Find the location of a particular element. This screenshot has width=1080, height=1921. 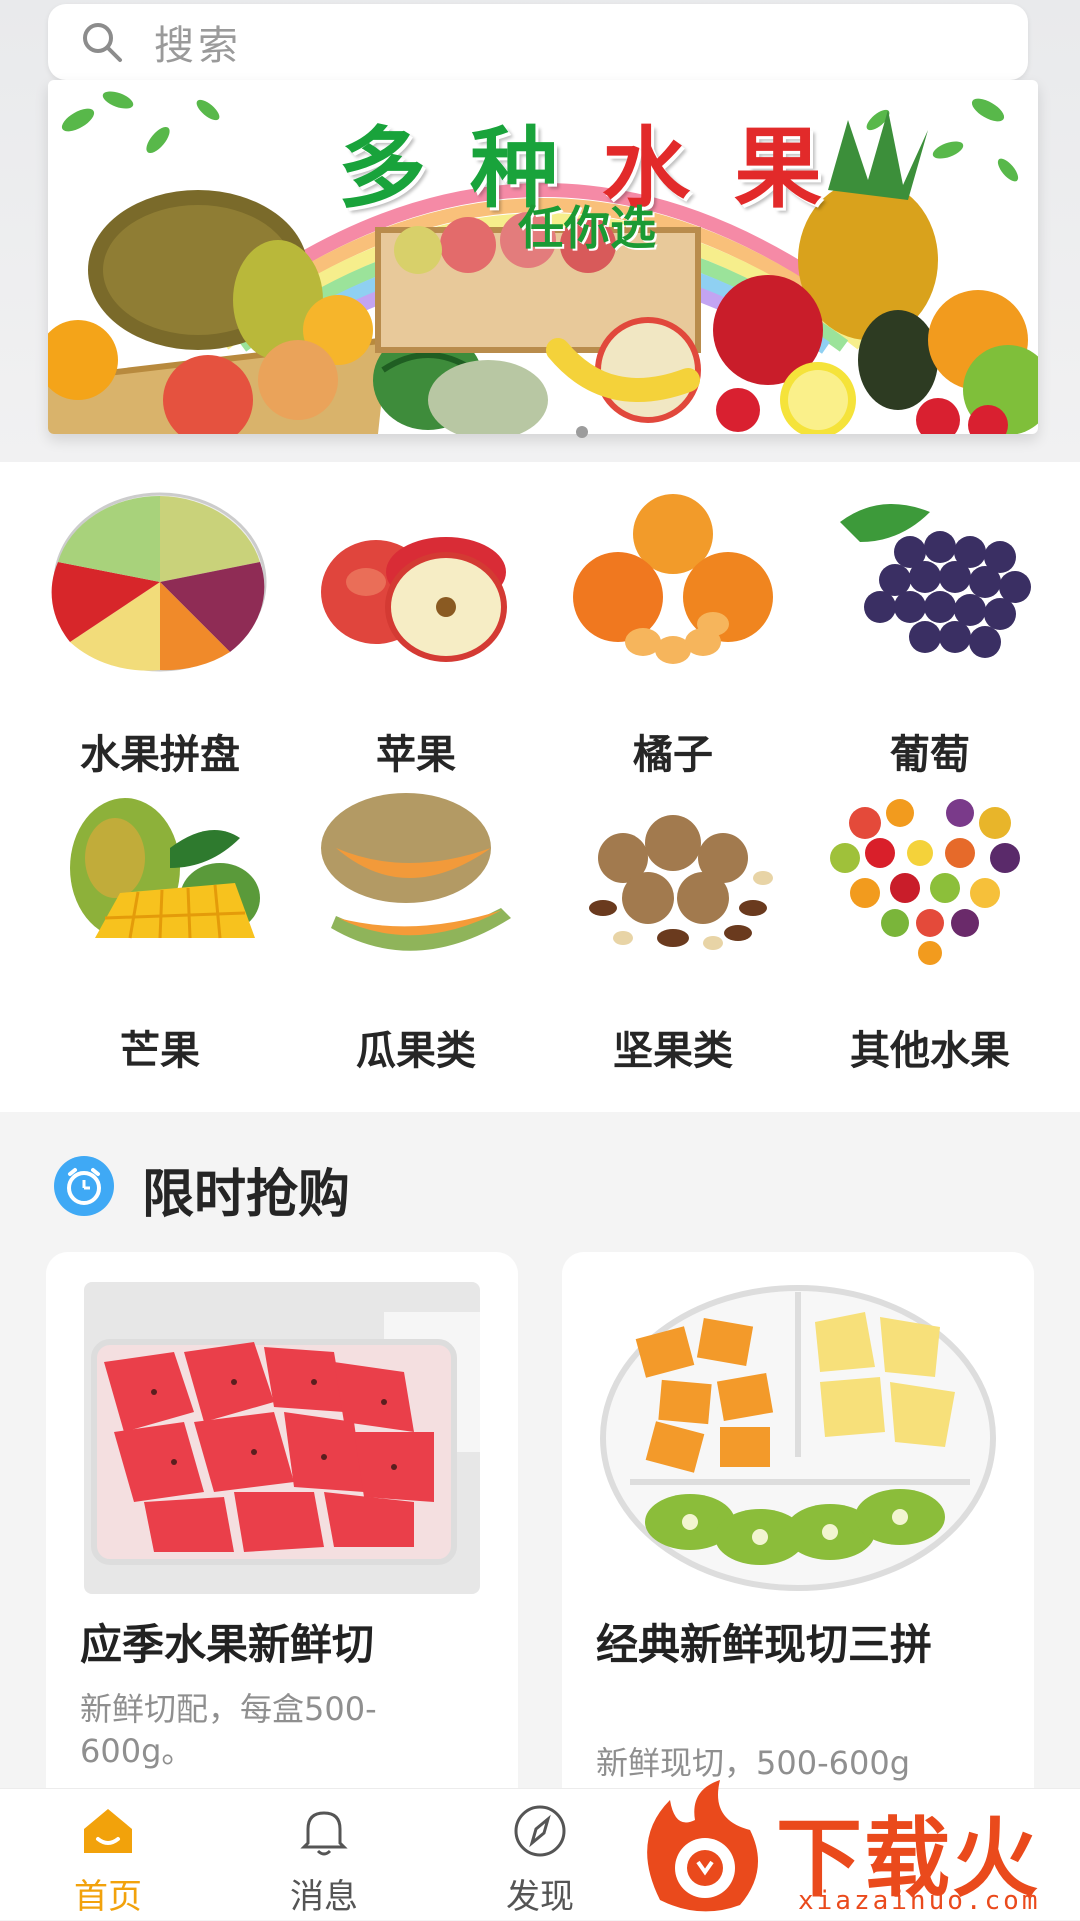

tab-messages: 消息 is located at coordinates (324, 1855).